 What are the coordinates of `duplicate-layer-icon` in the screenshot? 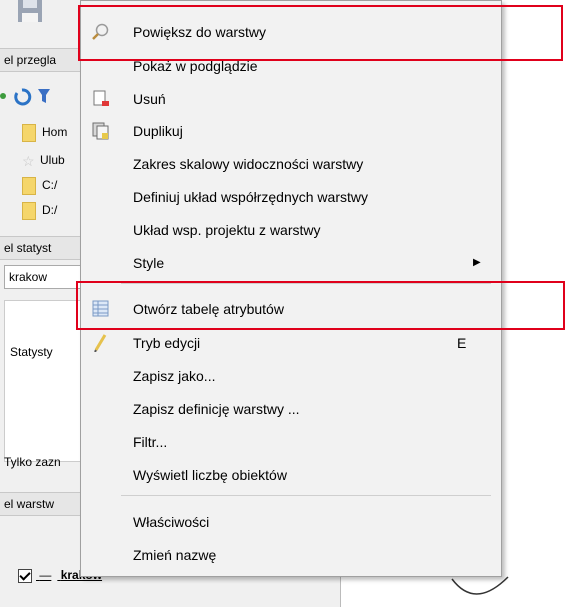 It's located at (101, 131).